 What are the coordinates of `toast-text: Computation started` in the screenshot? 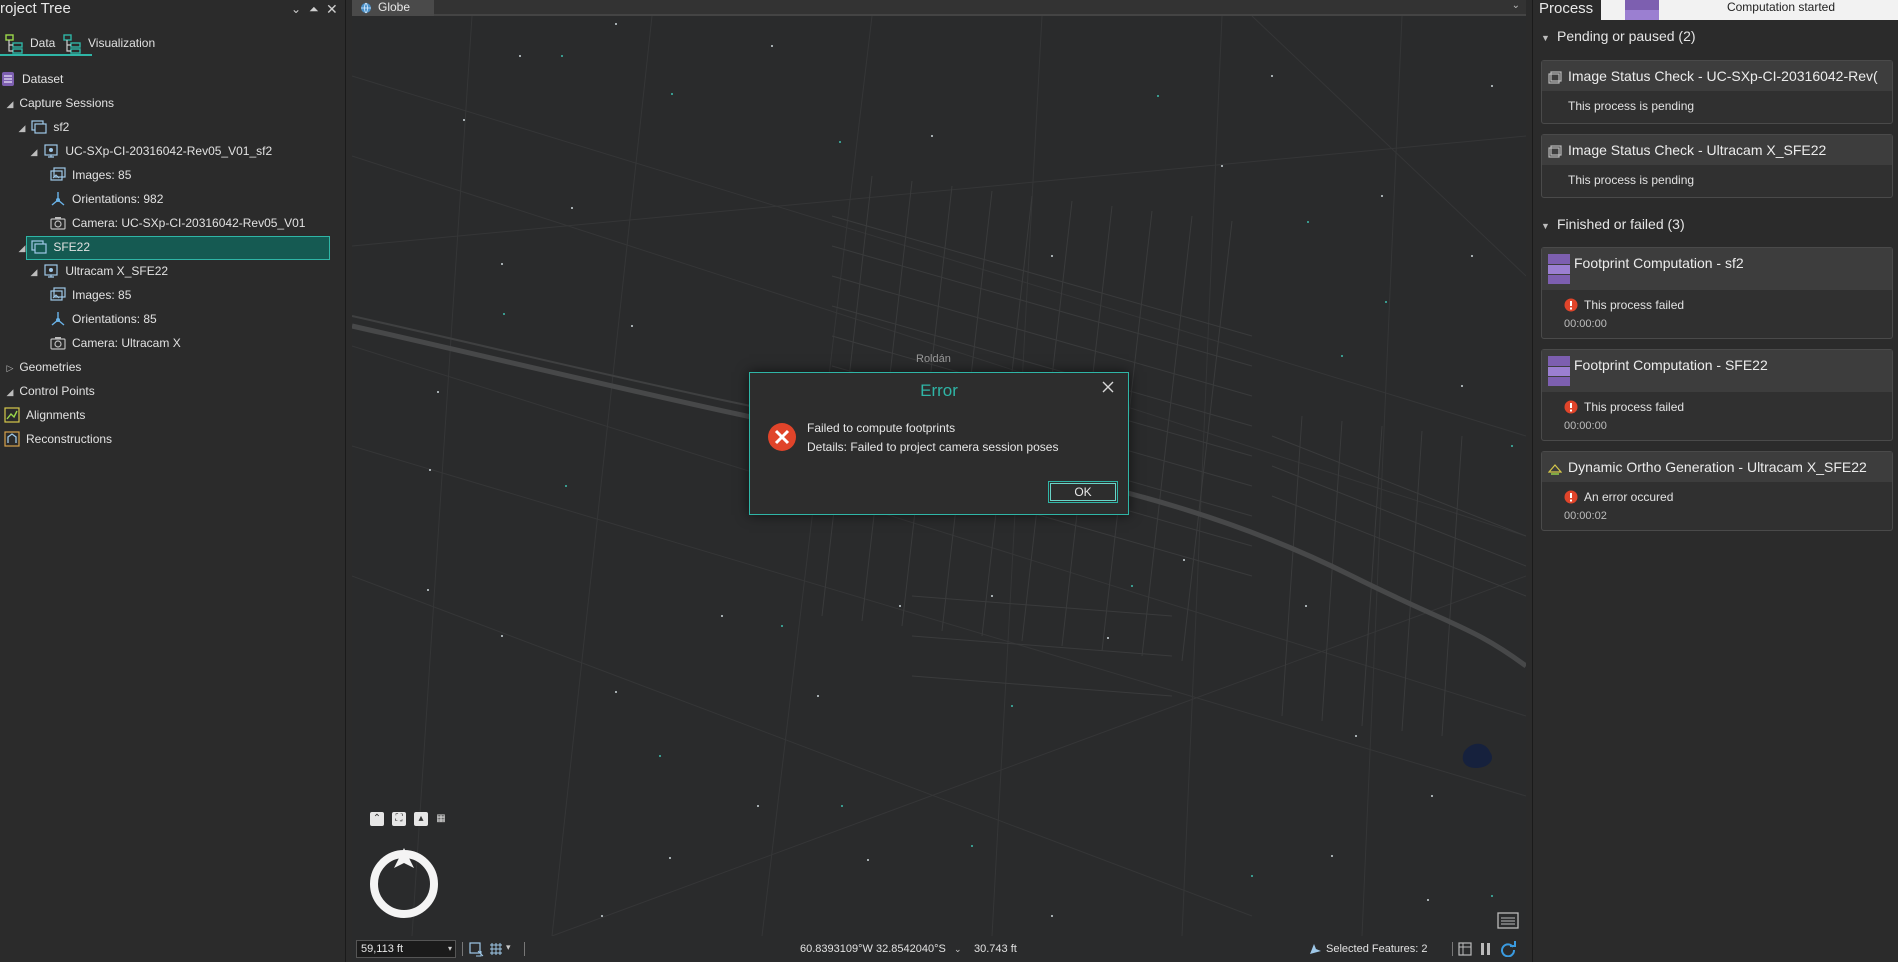 It's located at (1781, 7).